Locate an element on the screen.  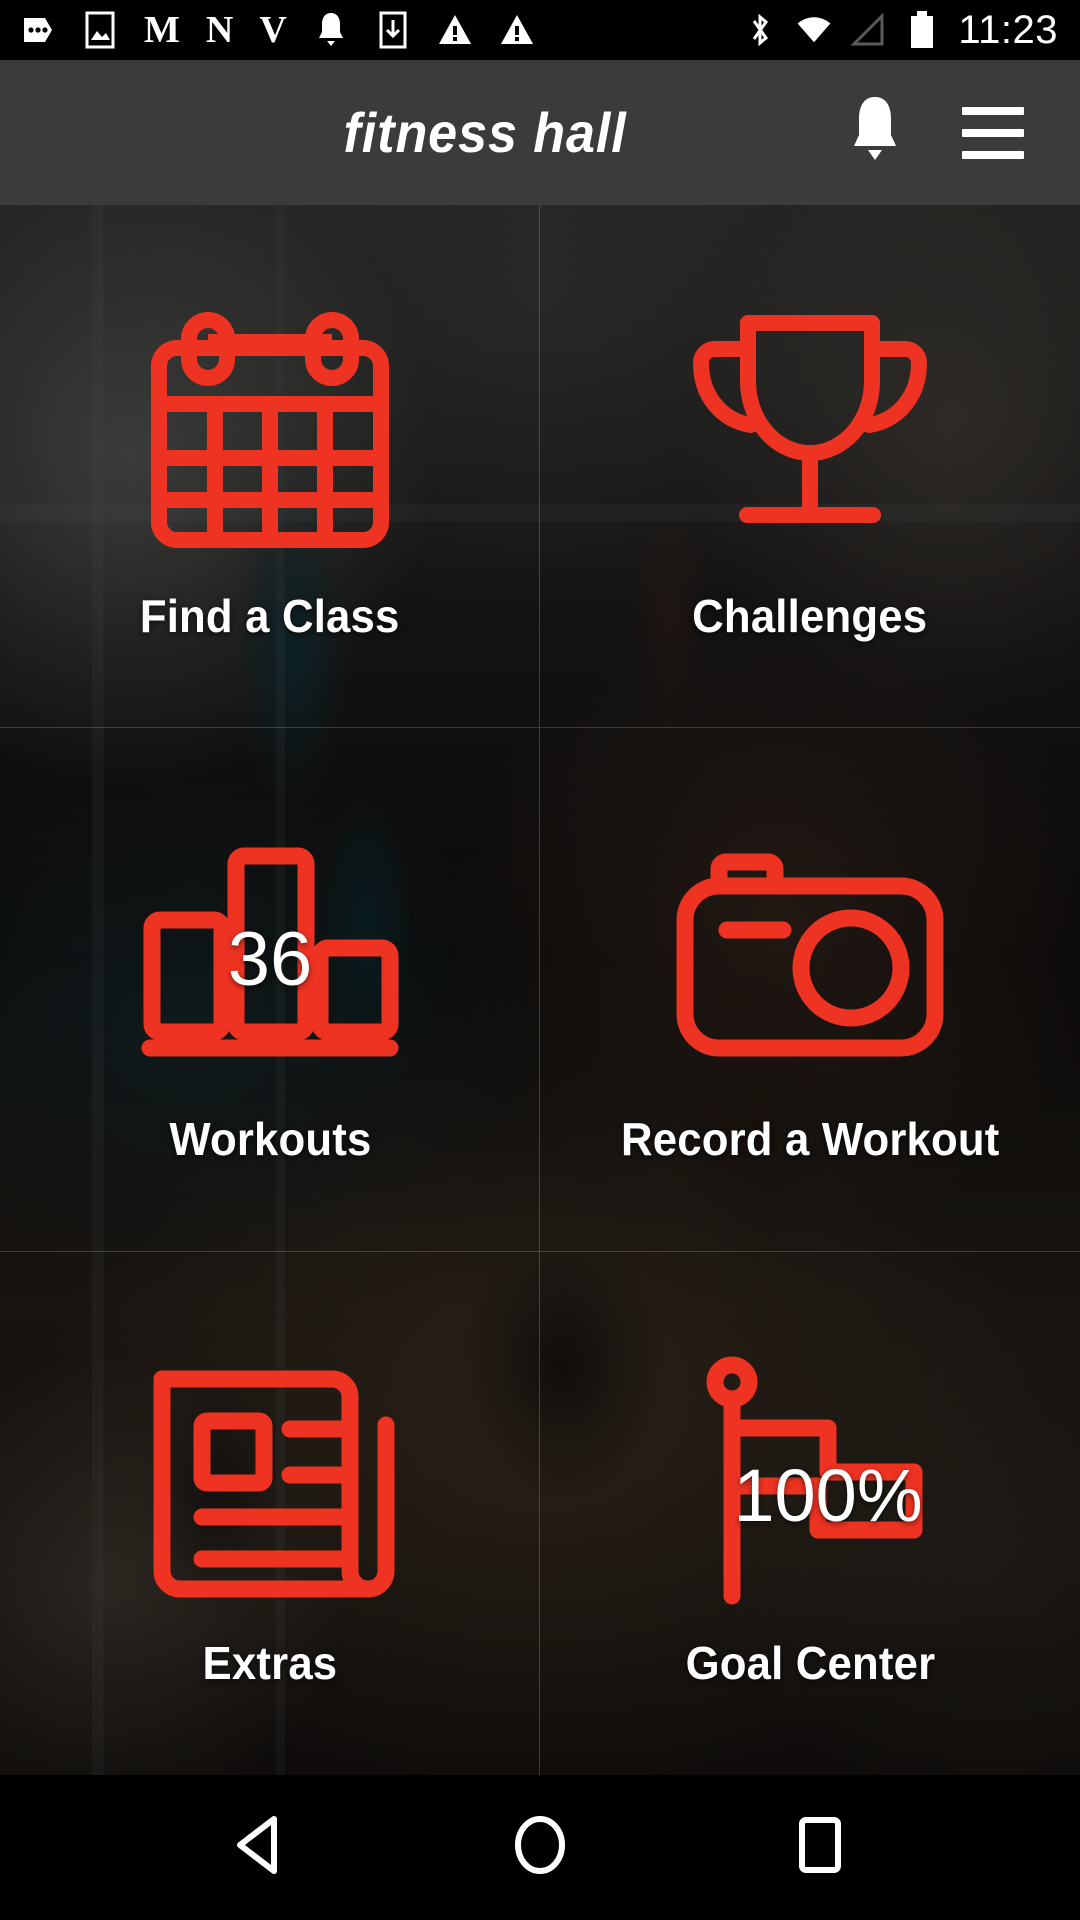
bar-chart-icon: 36 is located at coordinates (270, 957).